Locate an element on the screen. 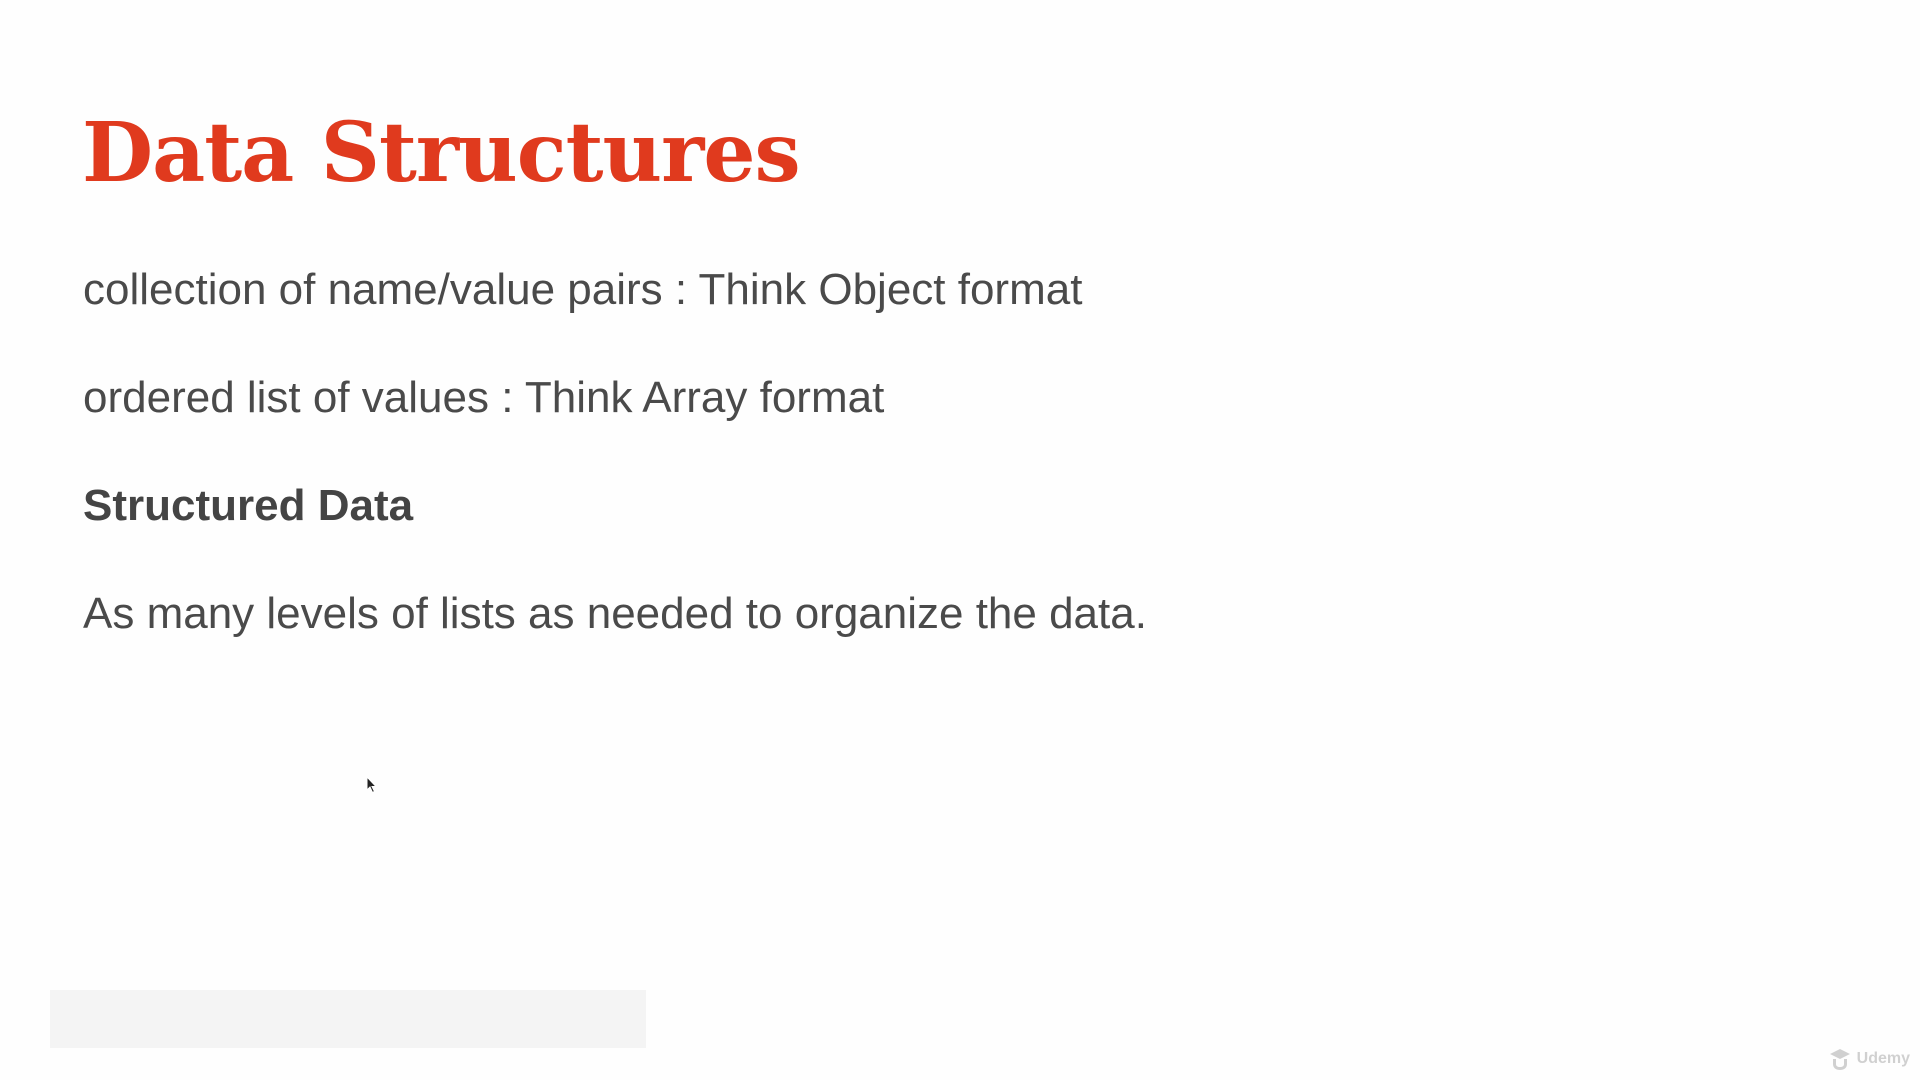  udemy-watermark: Udemy is located at coordinates (1868, 1059).